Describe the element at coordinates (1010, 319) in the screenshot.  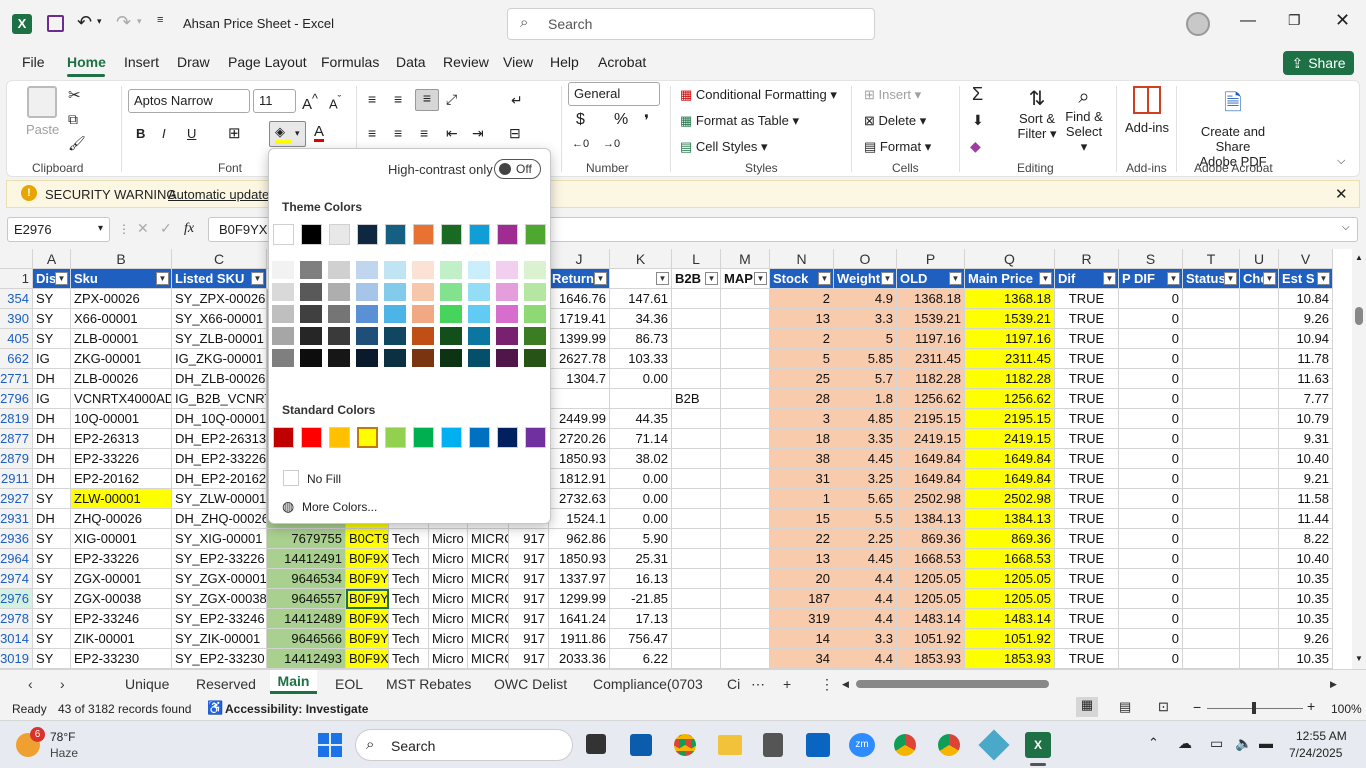
I see `table-cell-q: 1539.21` at that location.